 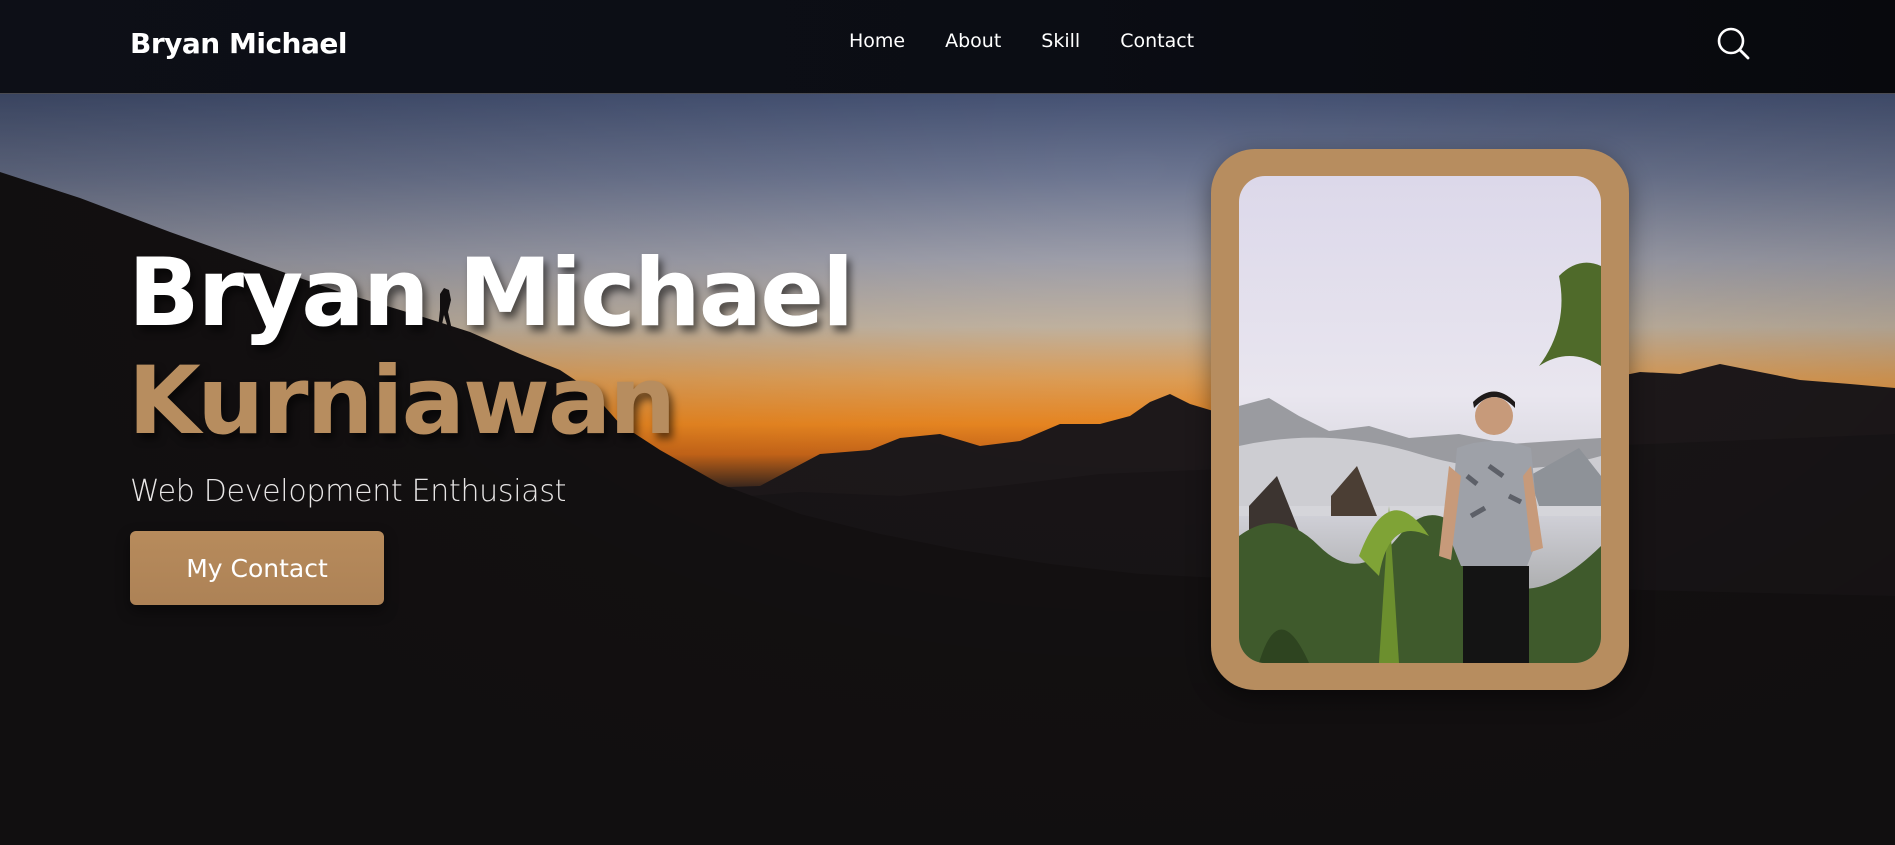 I want to click on my-contact-button: My Contact, so click(x=257, y=568).